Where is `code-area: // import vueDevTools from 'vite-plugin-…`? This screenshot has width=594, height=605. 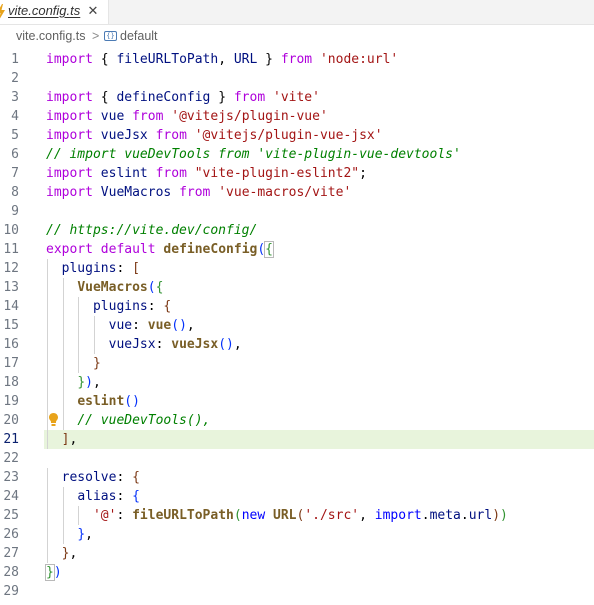
code-area: // import vueDevTools from 'vite-plugin-… is located at coordinates (319, 154).